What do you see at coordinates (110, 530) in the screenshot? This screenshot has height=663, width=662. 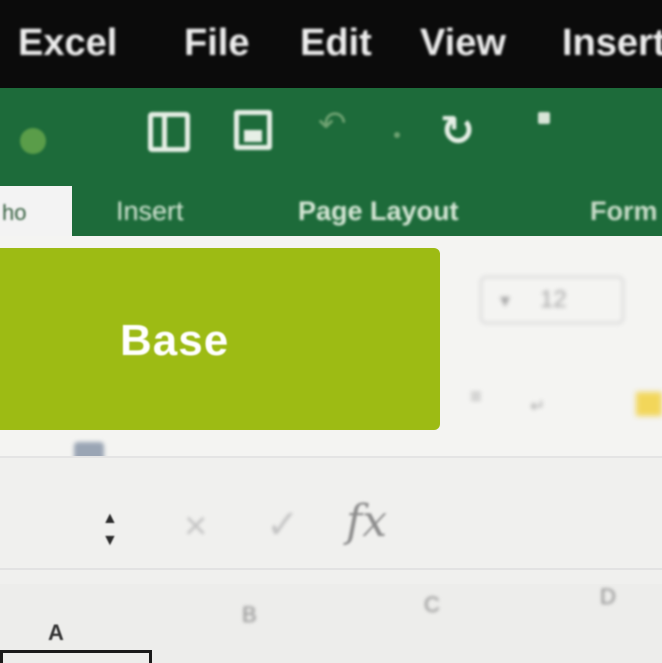 I see `name-box-stepper: ▲ ▼` at bounding box center [110, 530].